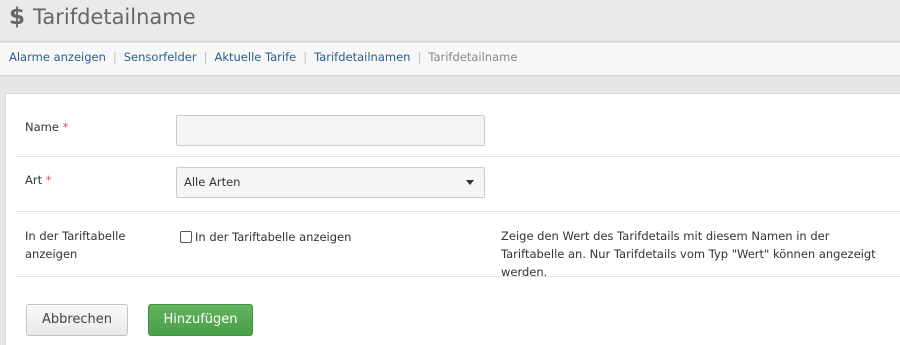 This screenshot has width=900, height=345. Describe the element at coordinates (200, 320) in the screenshot. I see `add-button: Hinzufügen` at that location.